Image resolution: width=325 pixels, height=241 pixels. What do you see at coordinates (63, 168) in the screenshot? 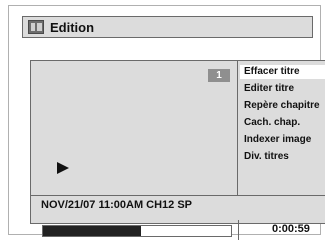
I see `play-icon` at bounding box center [63, 168].